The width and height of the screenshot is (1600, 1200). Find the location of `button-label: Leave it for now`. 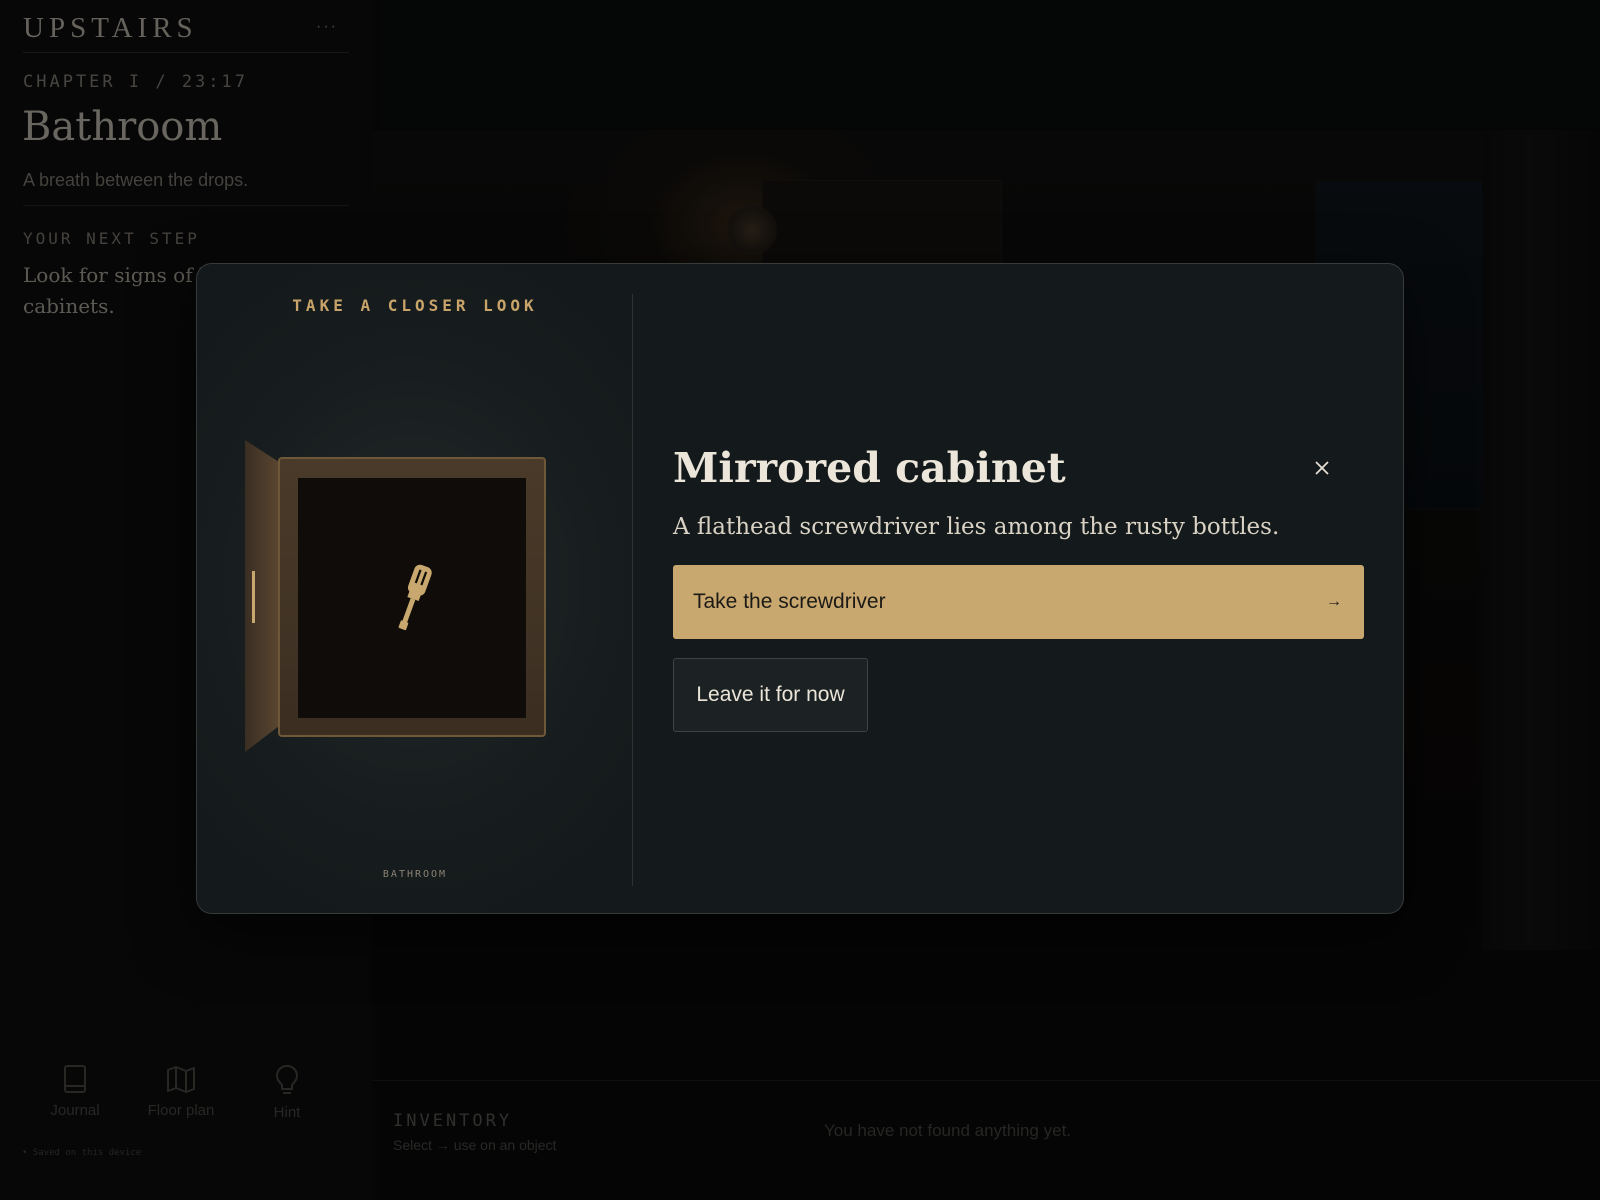

button-label: Leave it for now is located at coordinates (770, 694).